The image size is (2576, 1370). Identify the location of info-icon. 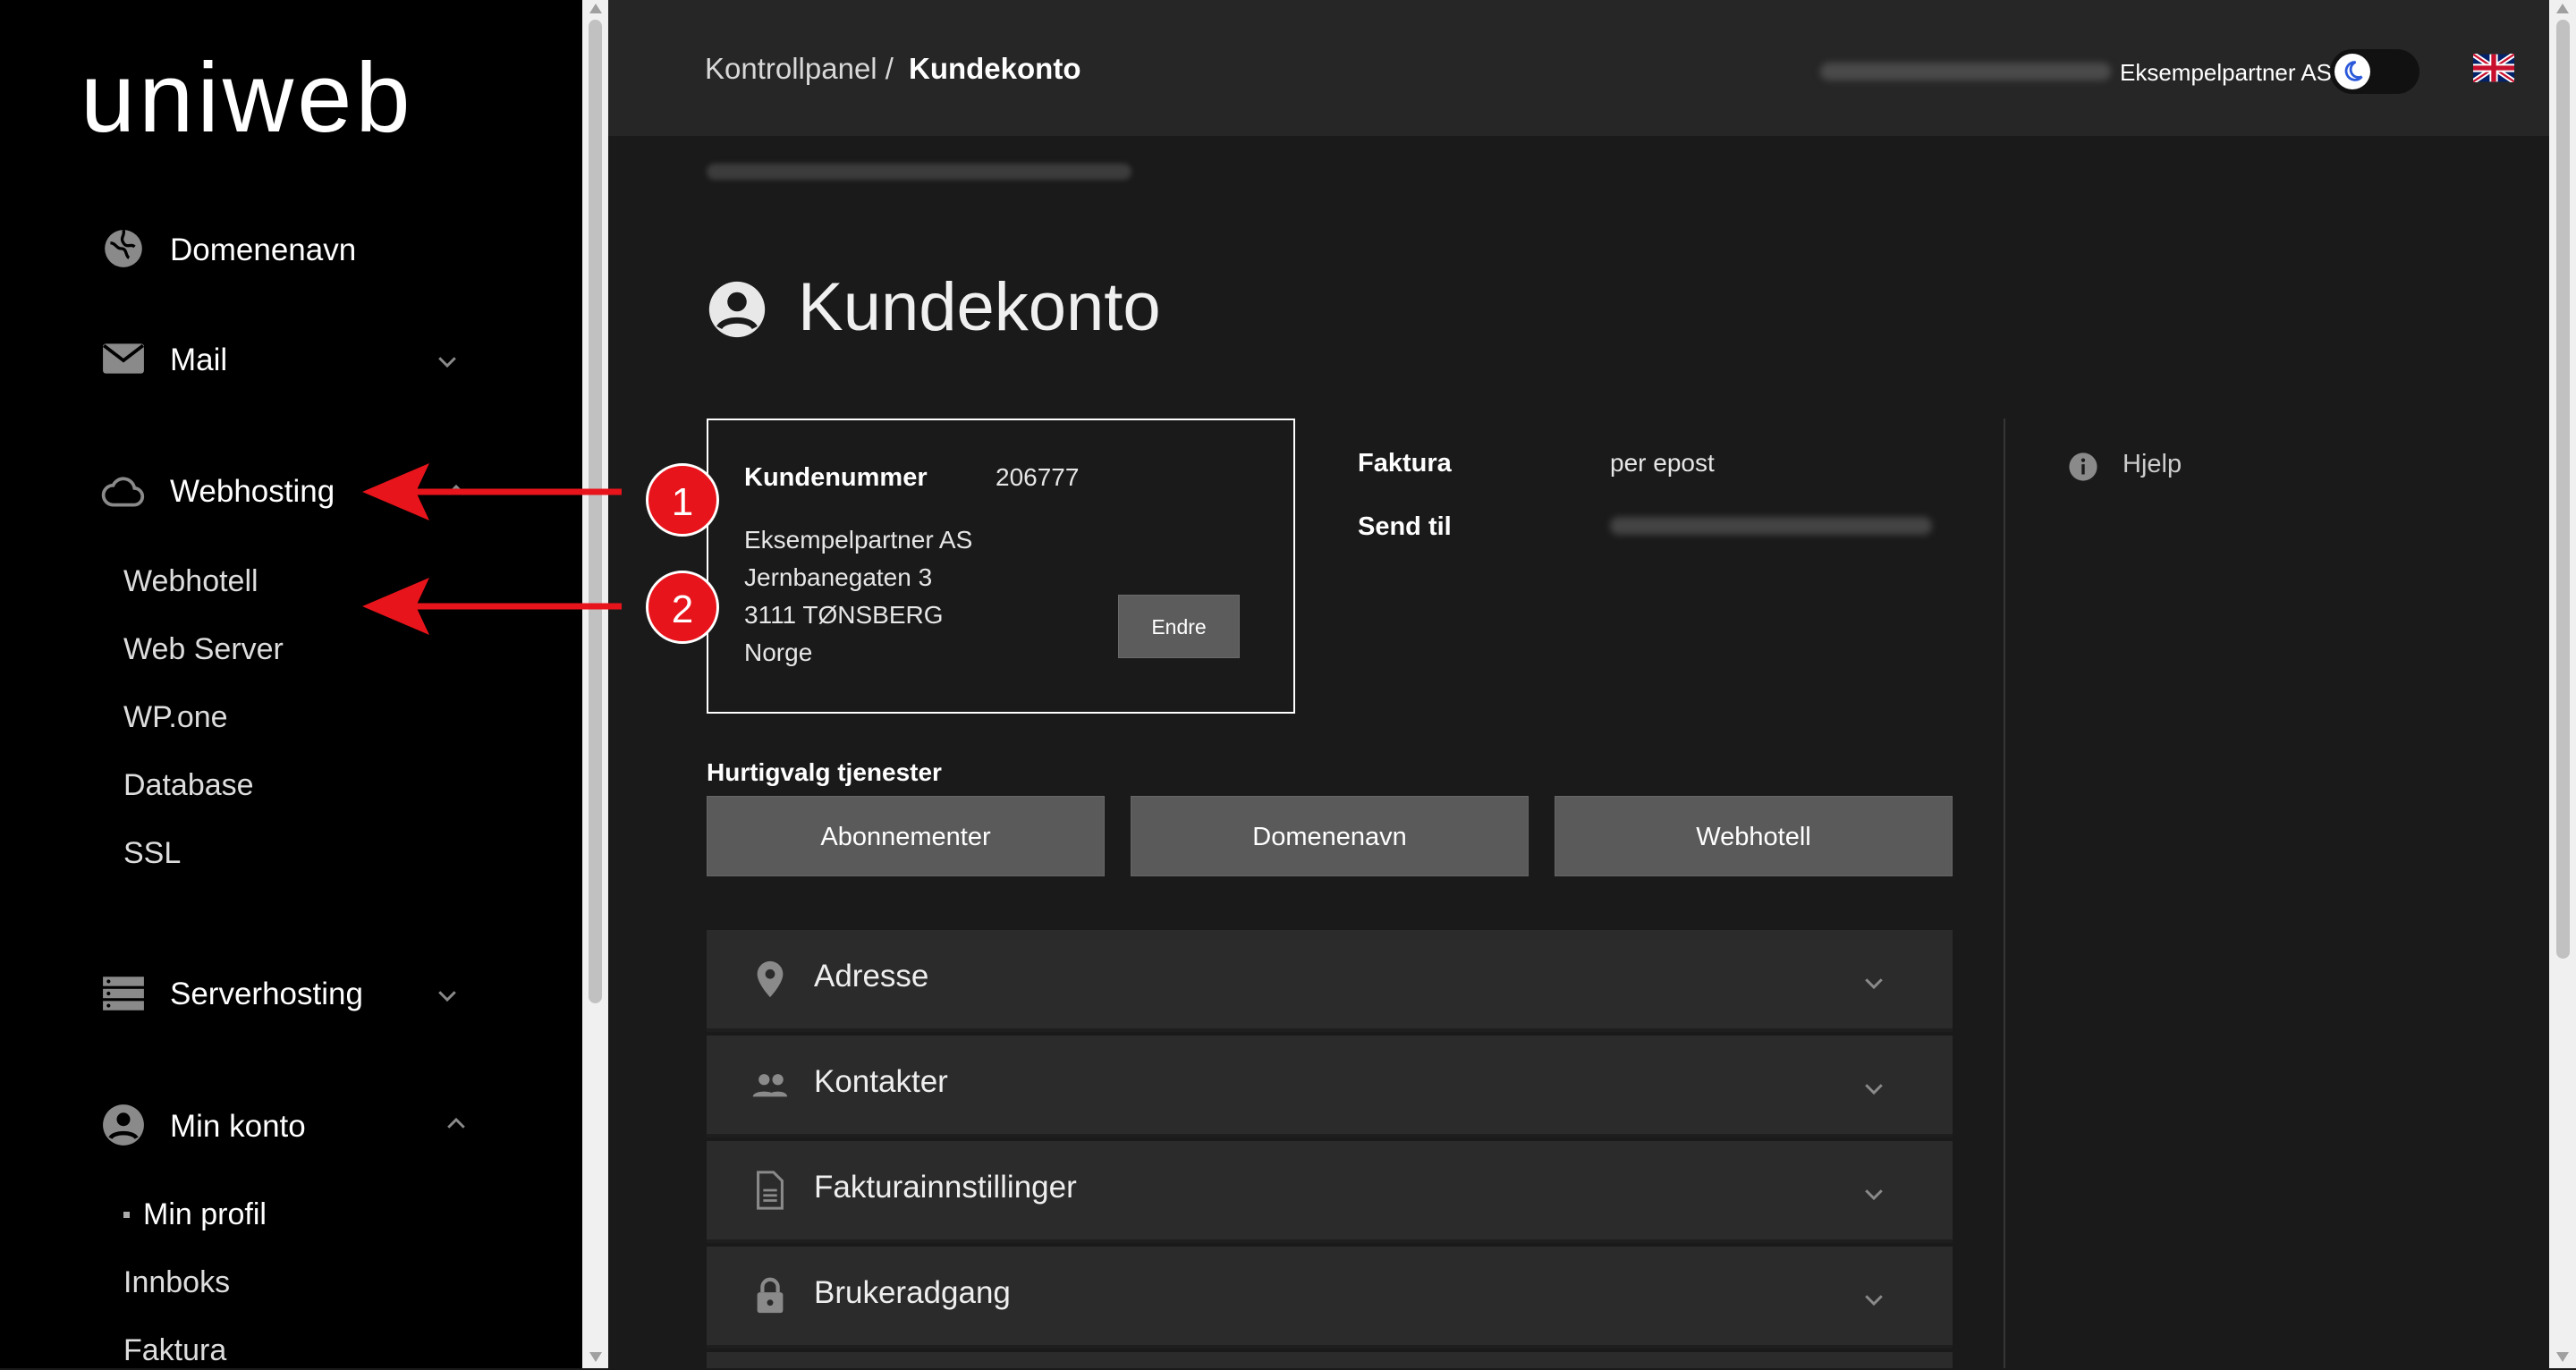
(2083, 467).